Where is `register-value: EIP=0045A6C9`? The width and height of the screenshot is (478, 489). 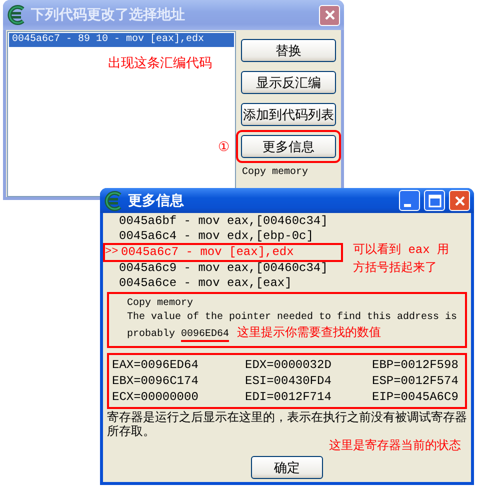 register-value: EIP=0045A6C9 is located at coordinates (416, 397).